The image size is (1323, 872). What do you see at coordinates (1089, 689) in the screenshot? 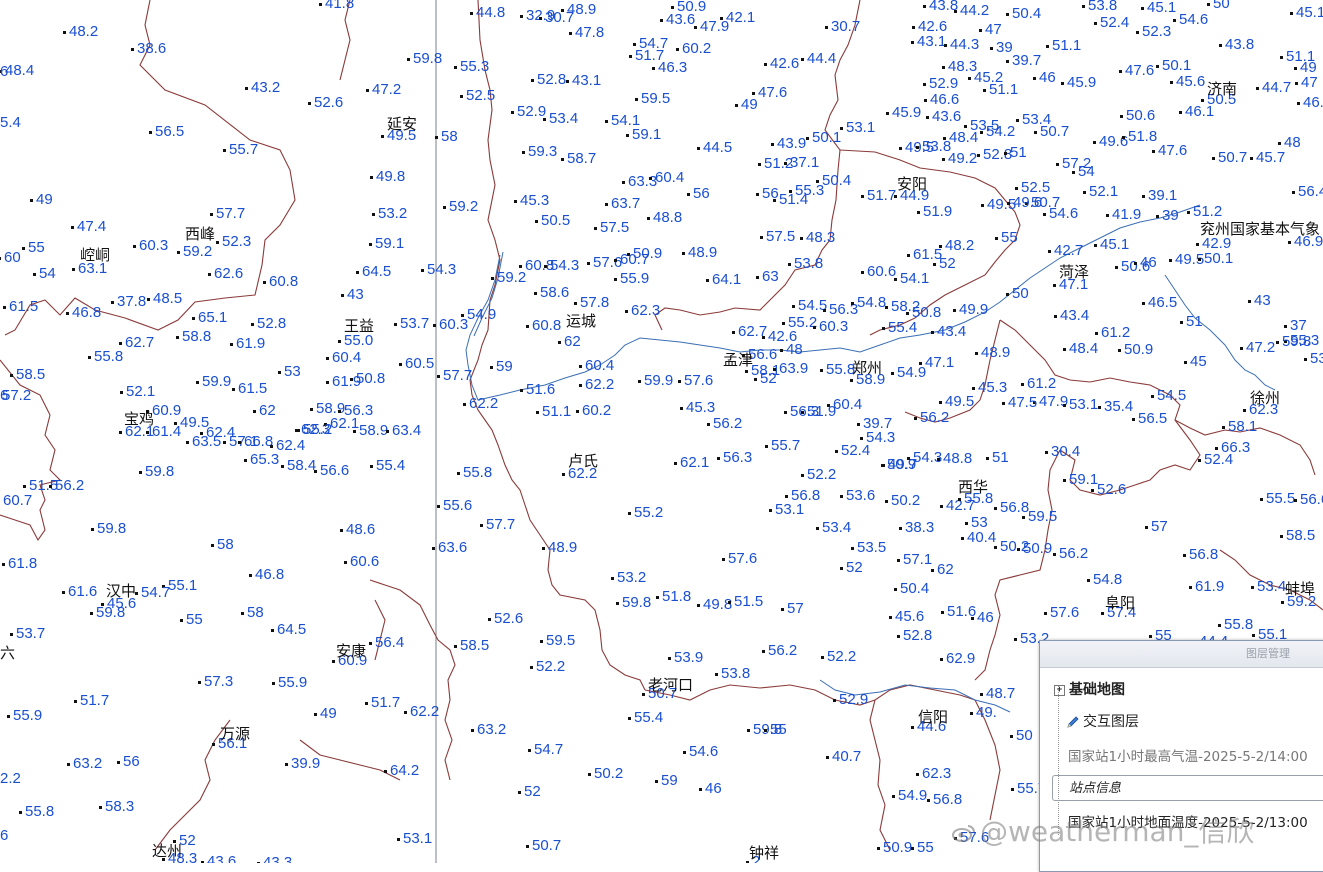
I see `tree-item-base-map: + 基础地图` at bounding box center [1089, 689].